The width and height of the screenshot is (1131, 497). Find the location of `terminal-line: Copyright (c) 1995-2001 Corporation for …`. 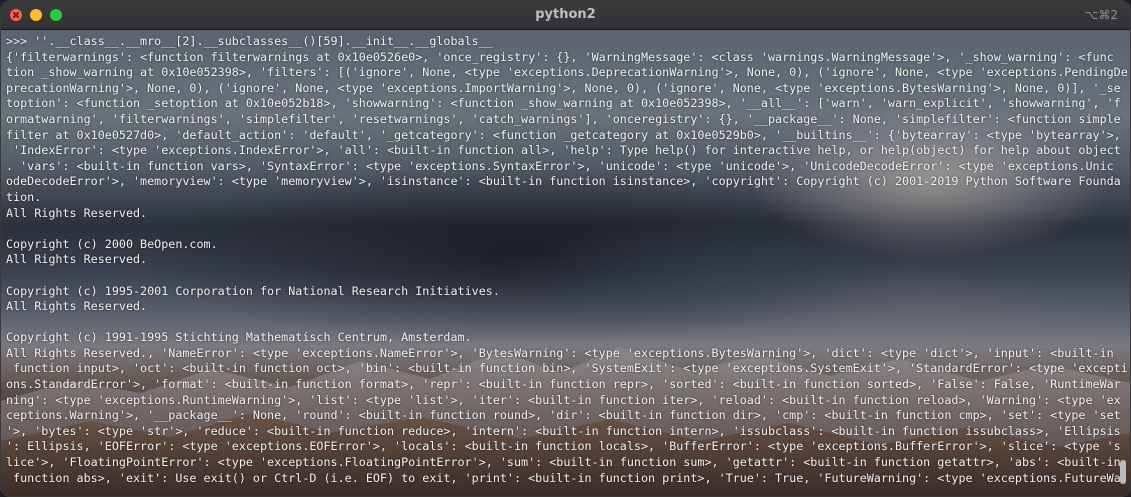

terminal-line: Copyright (c) 1995-2001 Corporation for … is located at coordinates (253, 290).